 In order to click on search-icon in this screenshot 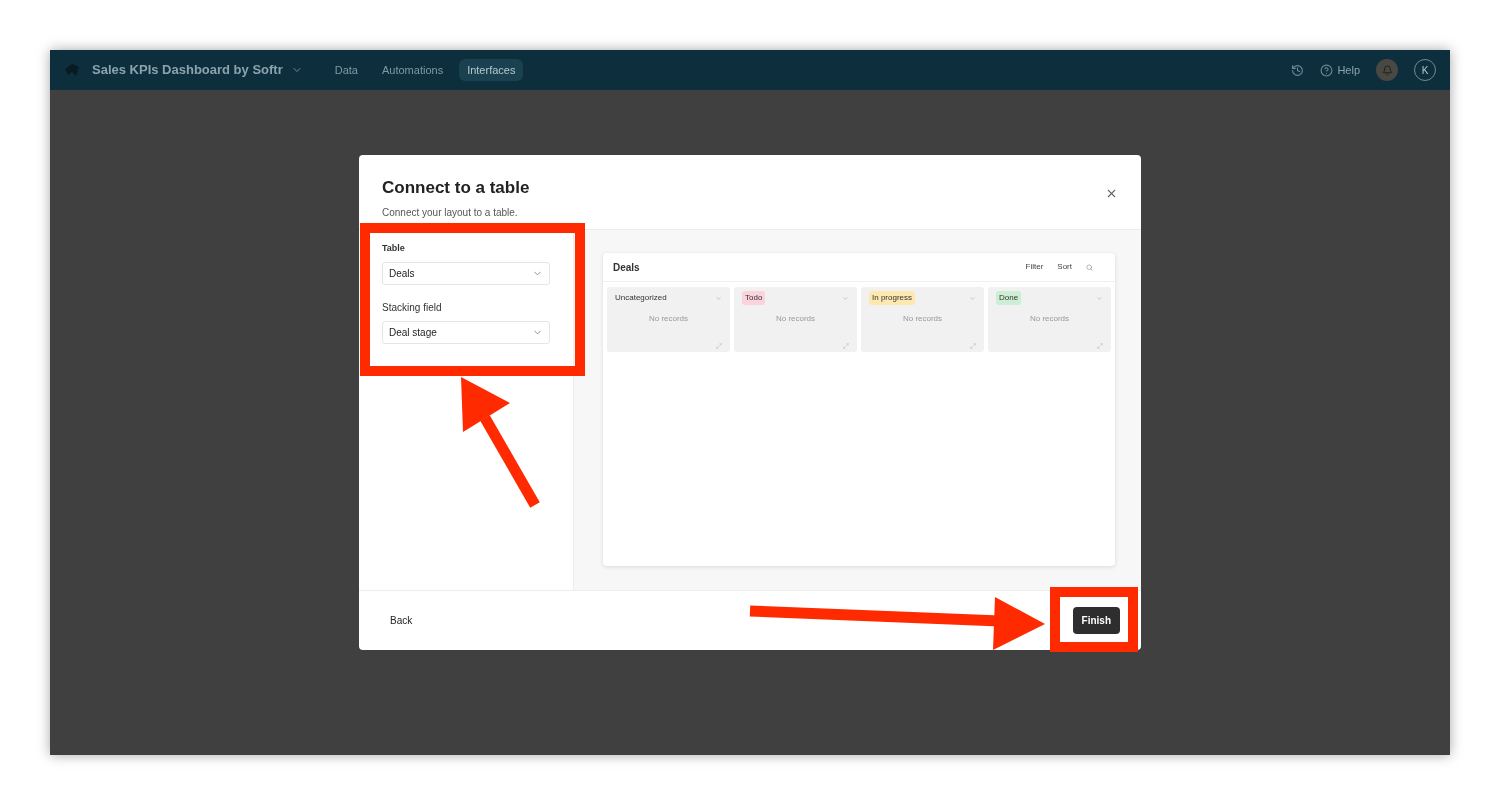, I will do `click(1089, 267)`.